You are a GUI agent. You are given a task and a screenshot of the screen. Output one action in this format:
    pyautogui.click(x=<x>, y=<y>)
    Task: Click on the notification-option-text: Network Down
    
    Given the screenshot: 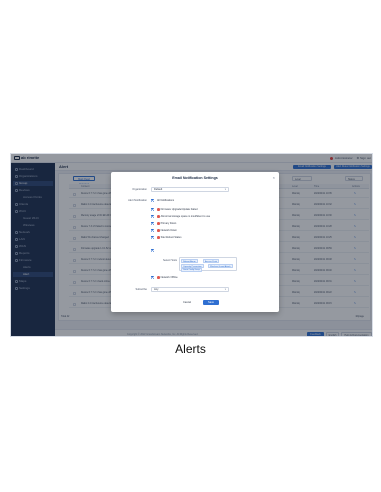 What is the action you would take?
    pyautogui.click(x=168, y=230)
    